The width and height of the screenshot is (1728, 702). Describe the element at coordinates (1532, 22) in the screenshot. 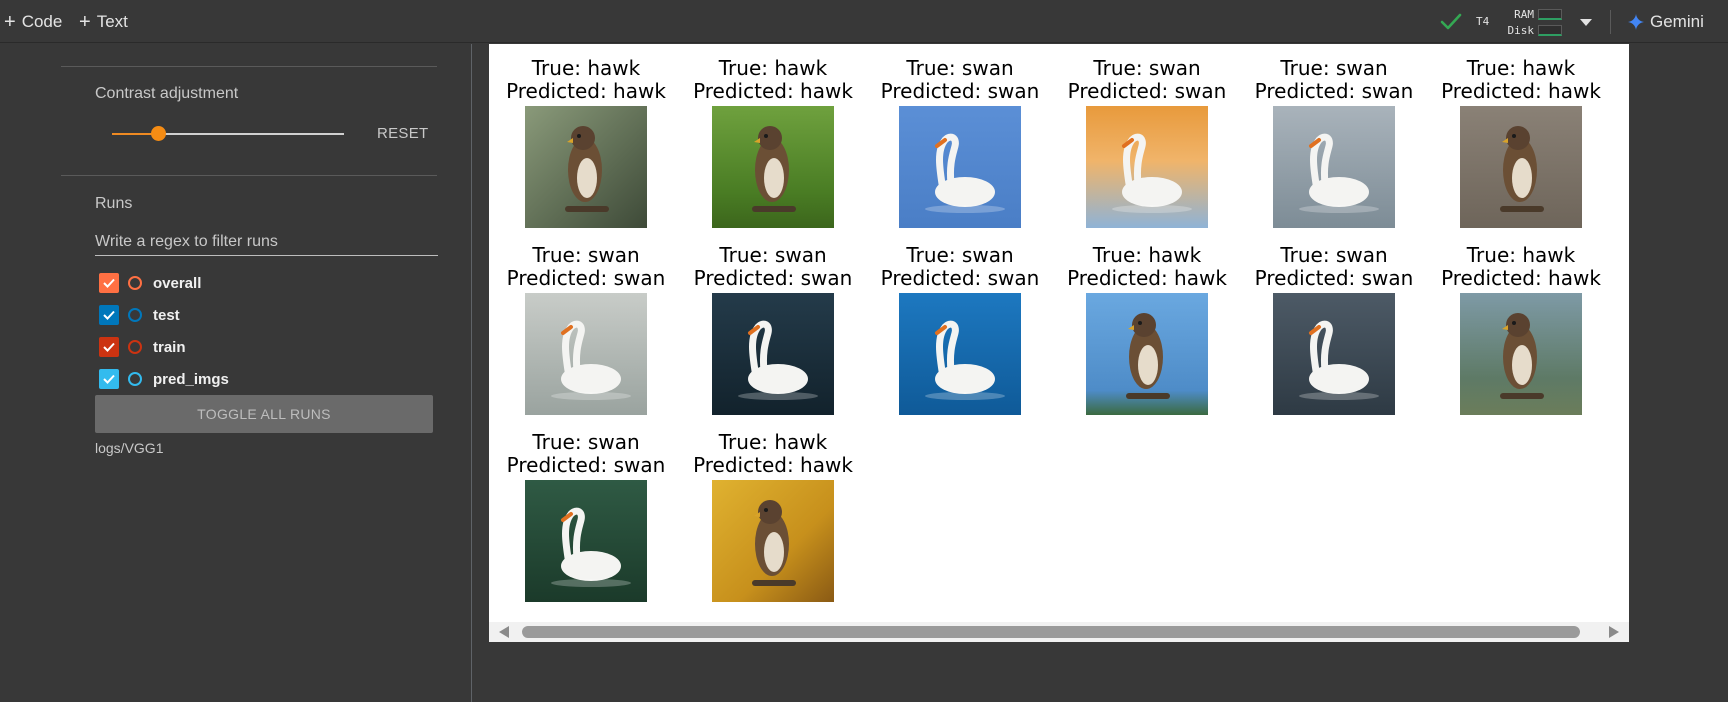

I see `resource-monitor: RAM Disk` at that location.